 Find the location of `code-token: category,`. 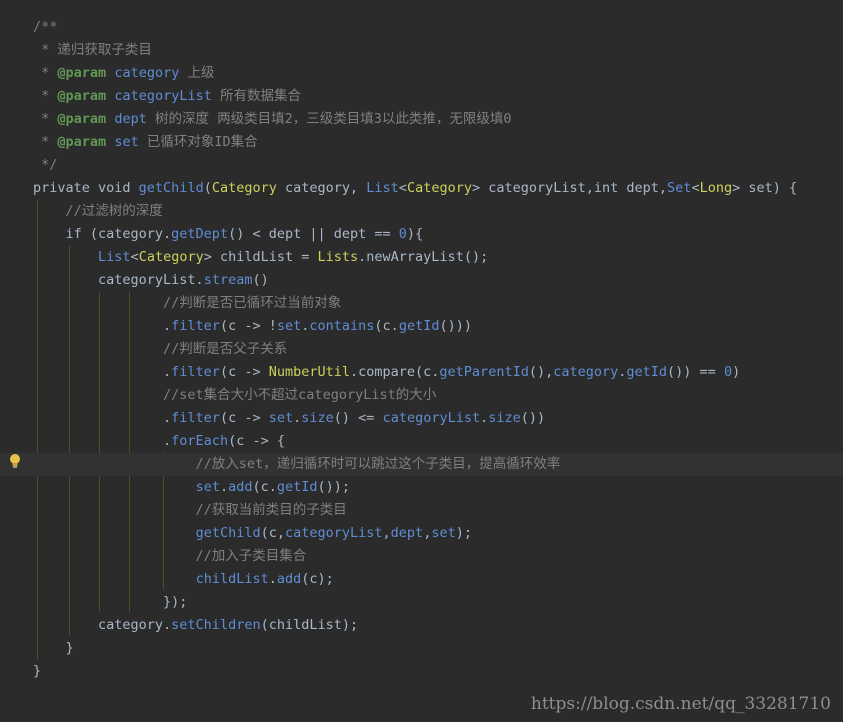

code-token: category, is located at coordinates (321, 188).